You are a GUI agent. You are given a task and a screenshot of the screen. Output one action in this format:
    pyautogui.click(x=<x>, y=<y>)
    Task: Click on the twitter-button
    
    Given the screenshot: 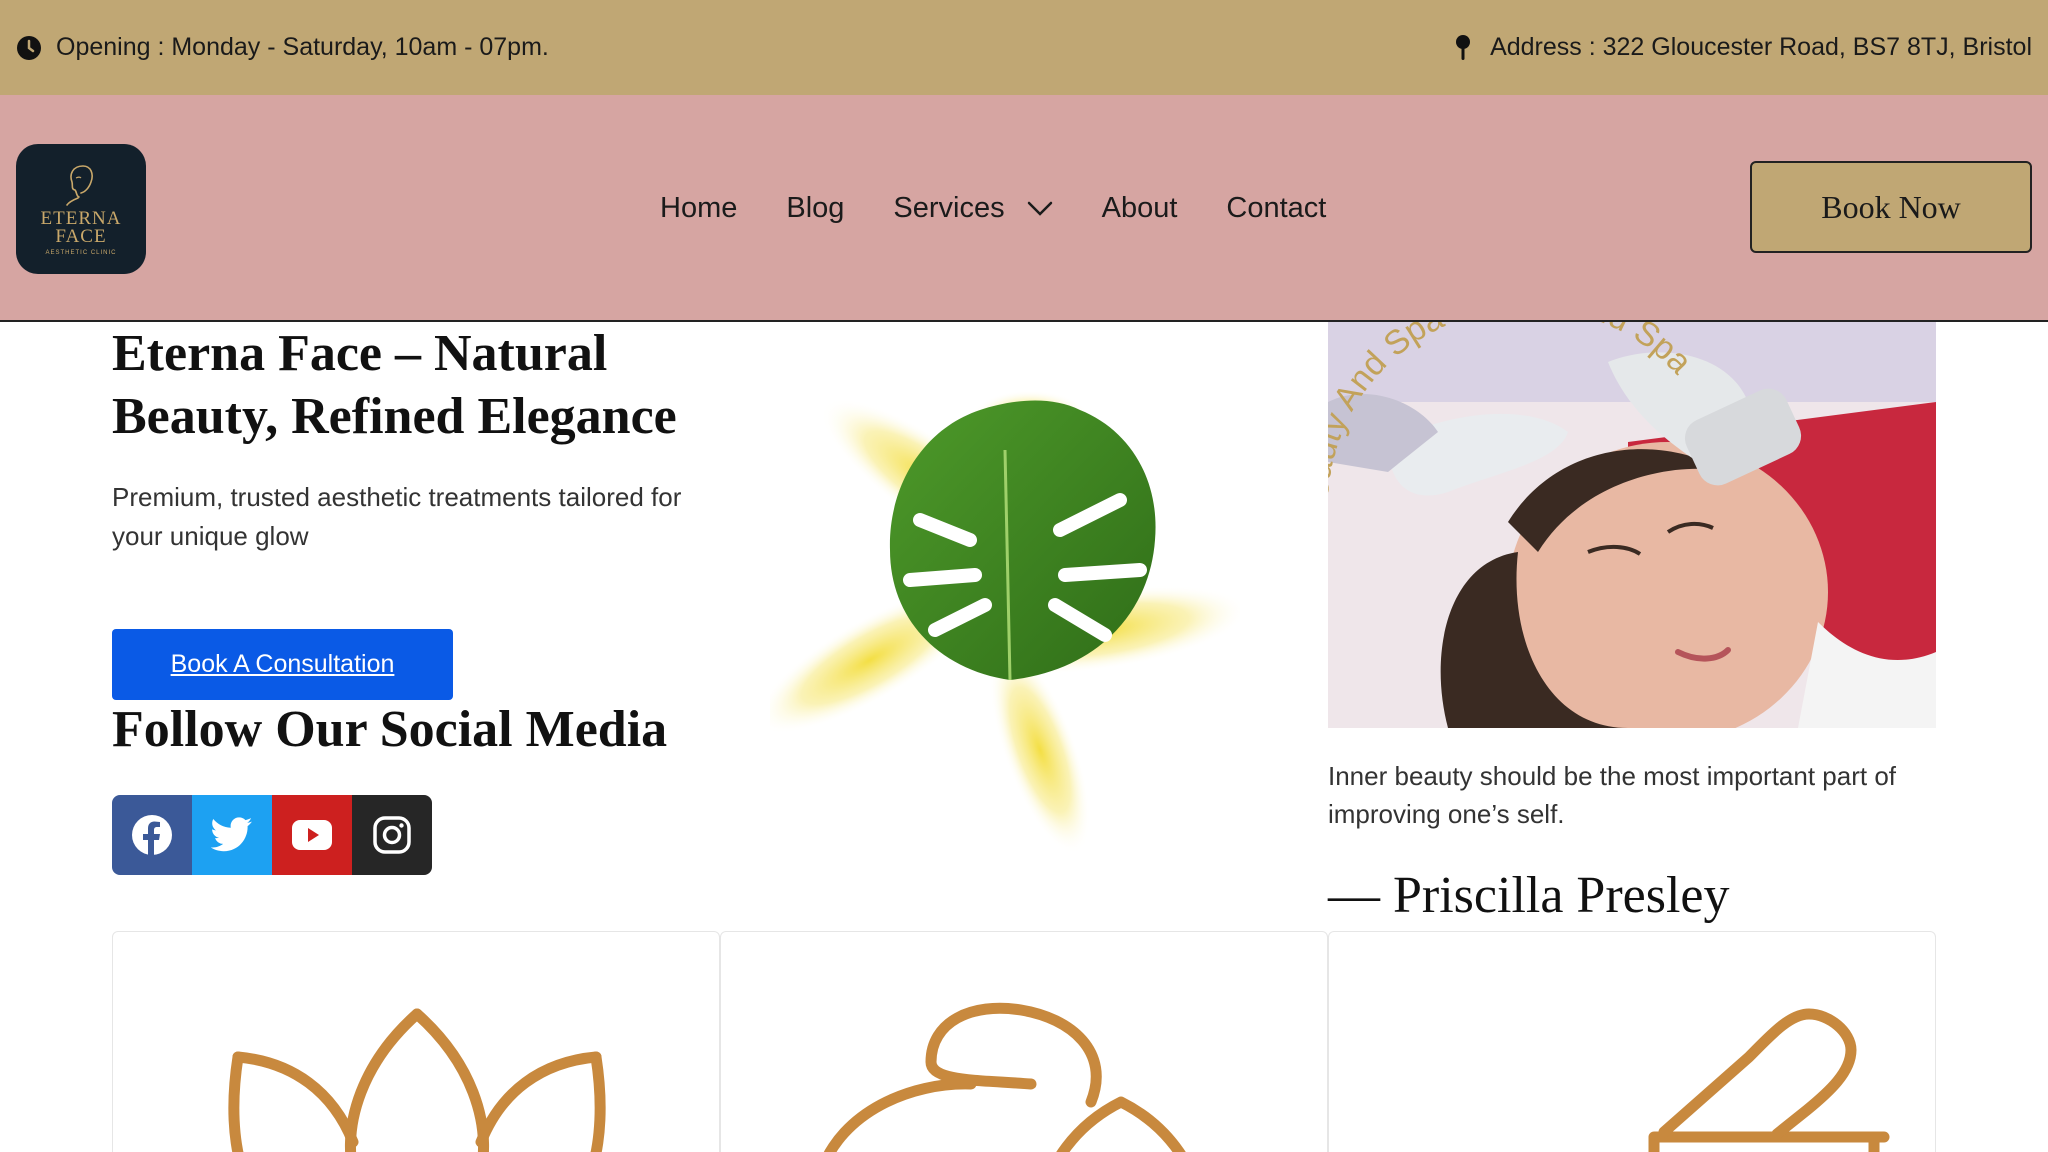 What is the action you would take?
    pyautogui.click(x=232, y=835)
    